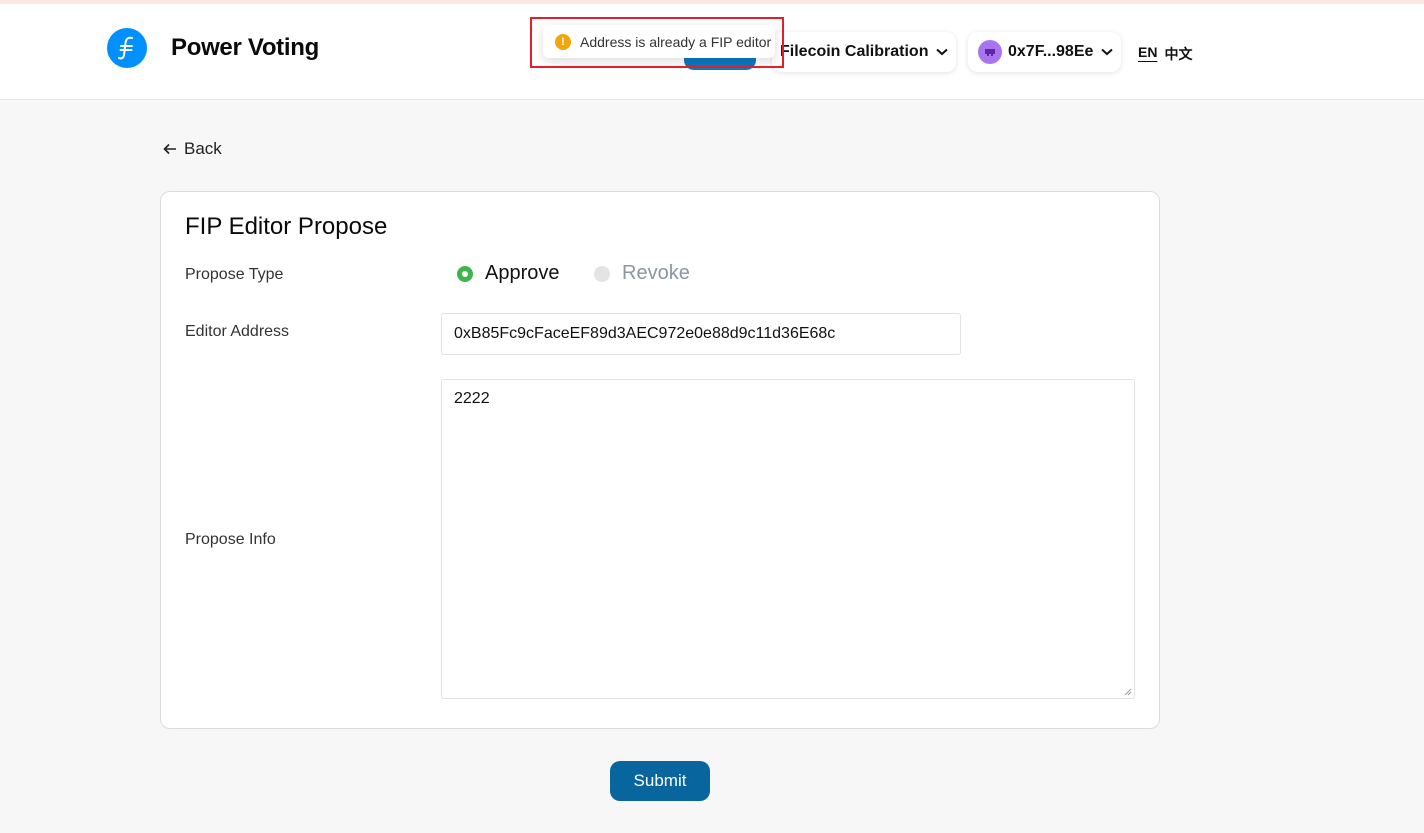 The width and height of the screenshot is (1424, 833). Describe the element at coordinates (854, 51) in the screenshot. I see `network-label: Filecoin Calibration` at that location.